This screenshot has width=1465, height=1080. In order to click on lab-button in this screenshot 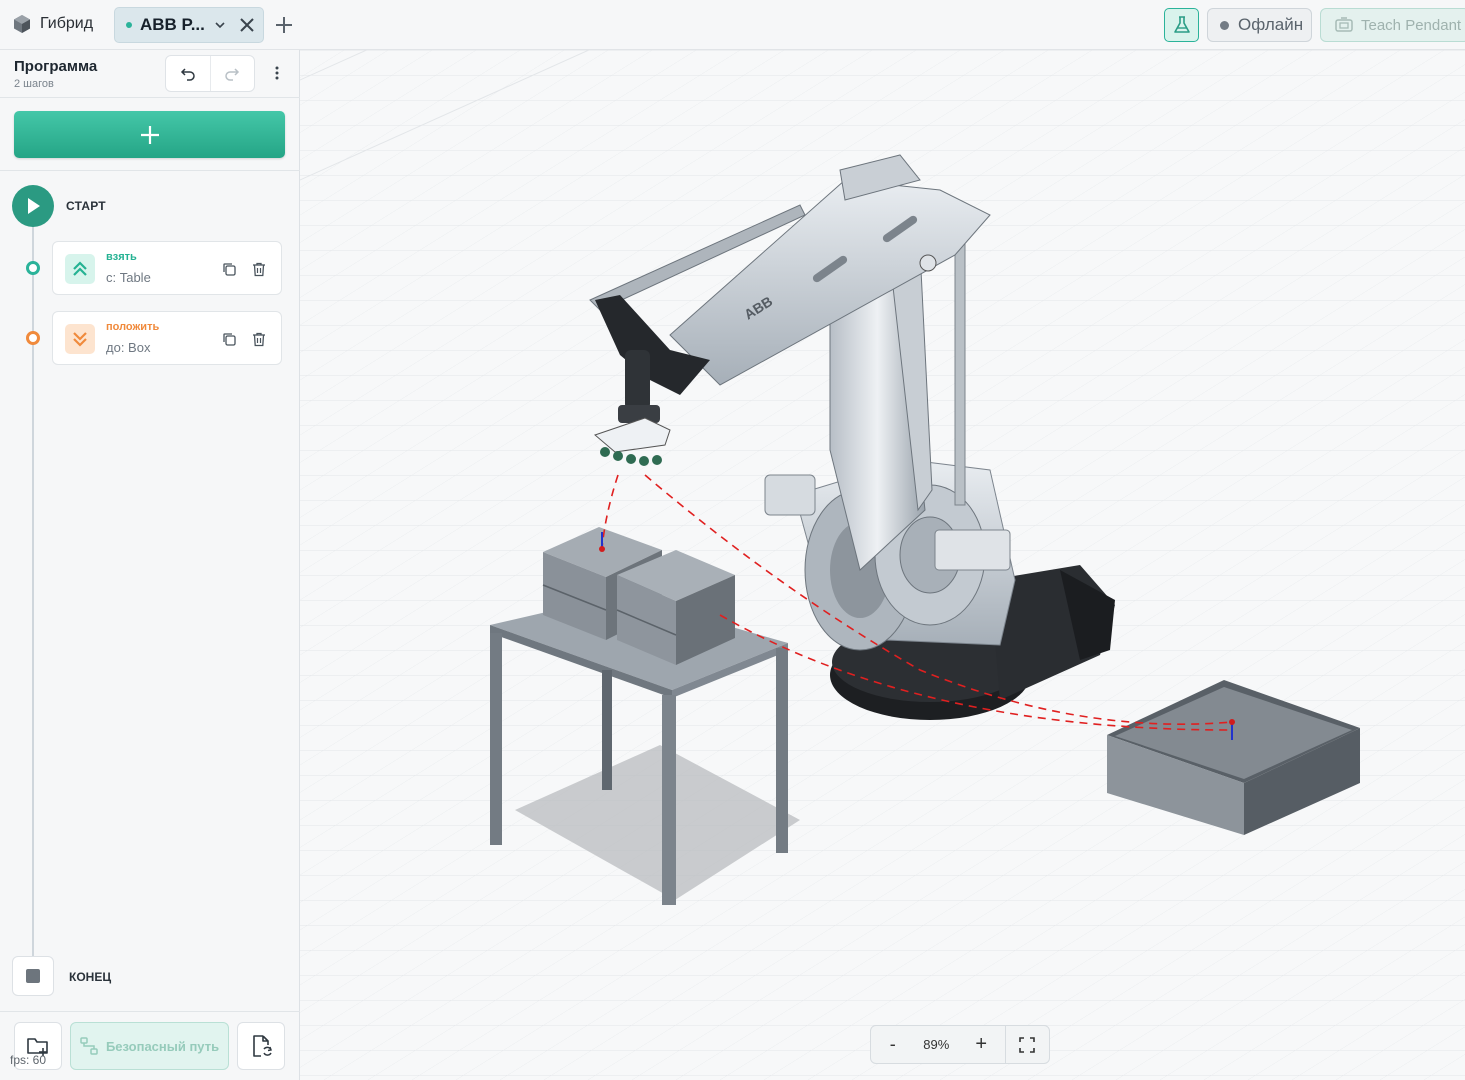, I will do `click(1181, 25)`.